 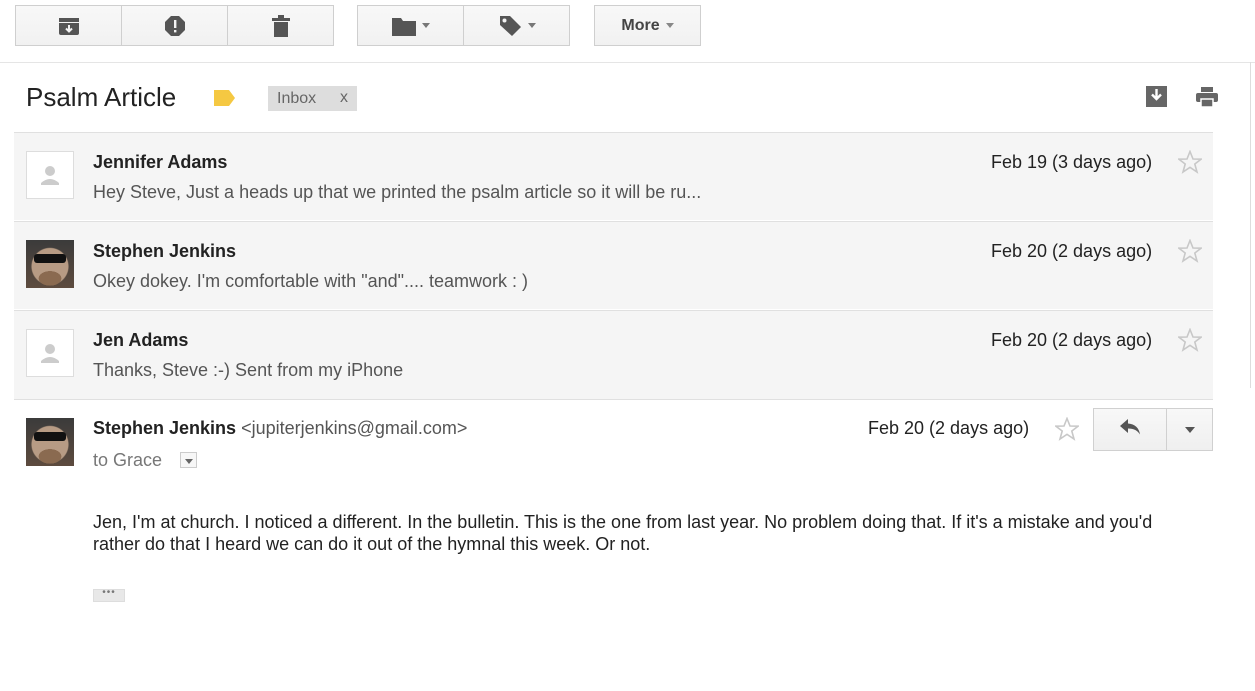 I want to click on message-sender: Jennifer Adams, so click(x=160, y=162).